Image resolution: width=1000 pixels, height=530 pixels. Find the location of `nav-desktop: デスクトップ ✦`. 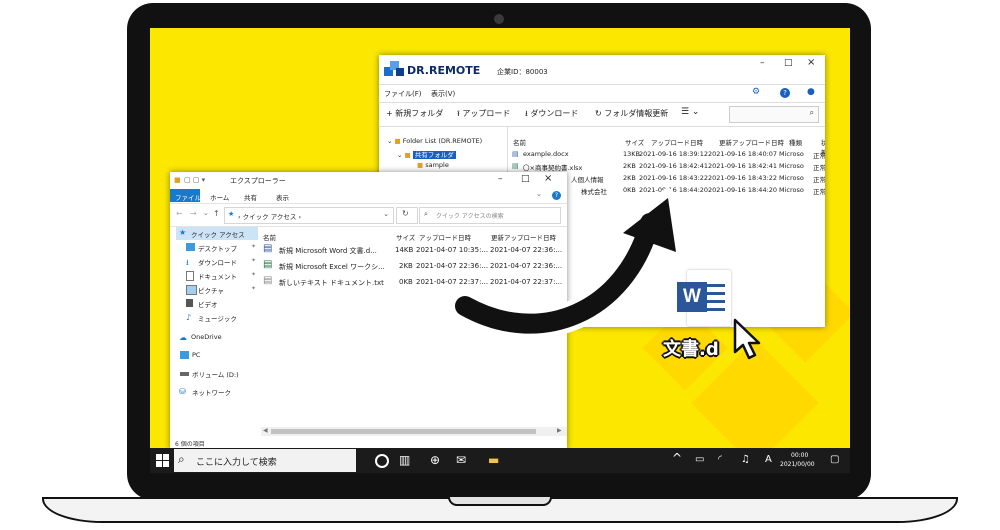

nav-desktop: デスクトップ ✦ is located at coordinates (217, 247).